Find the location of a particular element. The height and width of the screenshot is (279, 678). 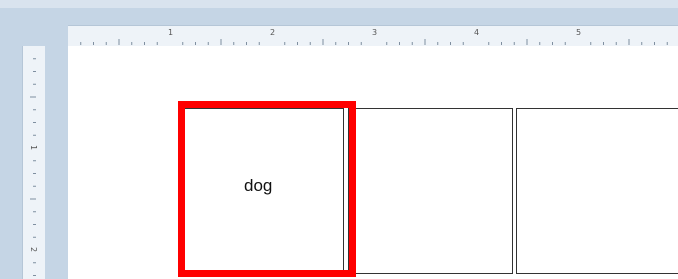

h-ruler-number: 3 is located at coordinates (374, 32).